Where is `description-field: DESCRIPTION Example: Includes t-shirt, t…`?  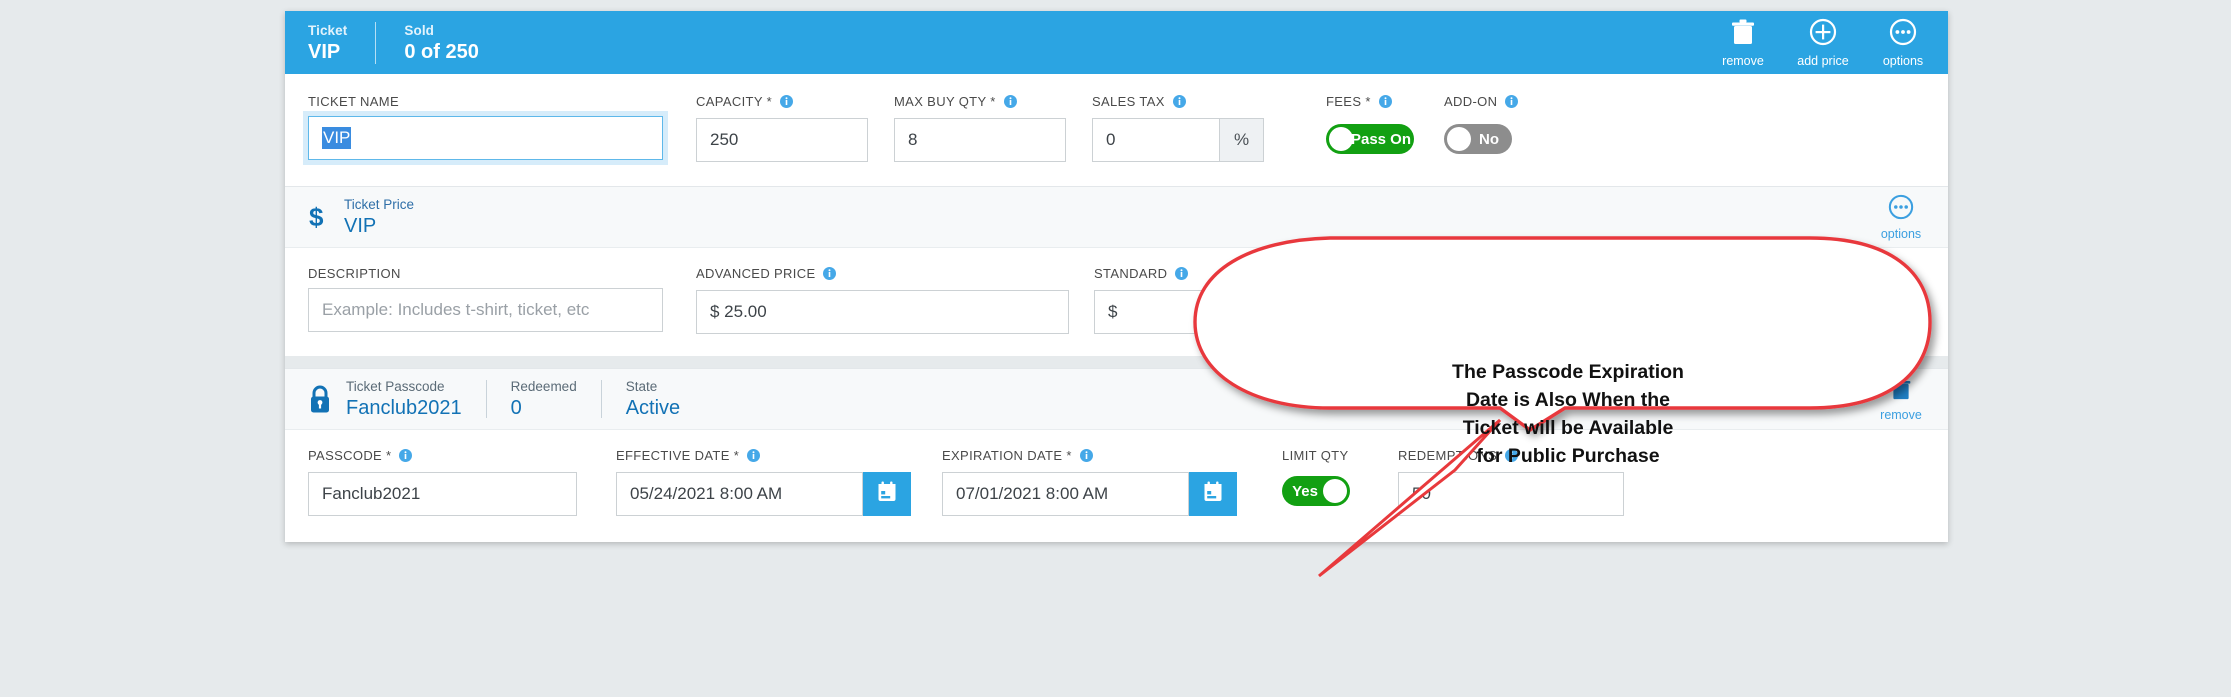
description-field: DESCRIPTION Example: Includes t-shirt, t… is located at coordinates (498, 299).